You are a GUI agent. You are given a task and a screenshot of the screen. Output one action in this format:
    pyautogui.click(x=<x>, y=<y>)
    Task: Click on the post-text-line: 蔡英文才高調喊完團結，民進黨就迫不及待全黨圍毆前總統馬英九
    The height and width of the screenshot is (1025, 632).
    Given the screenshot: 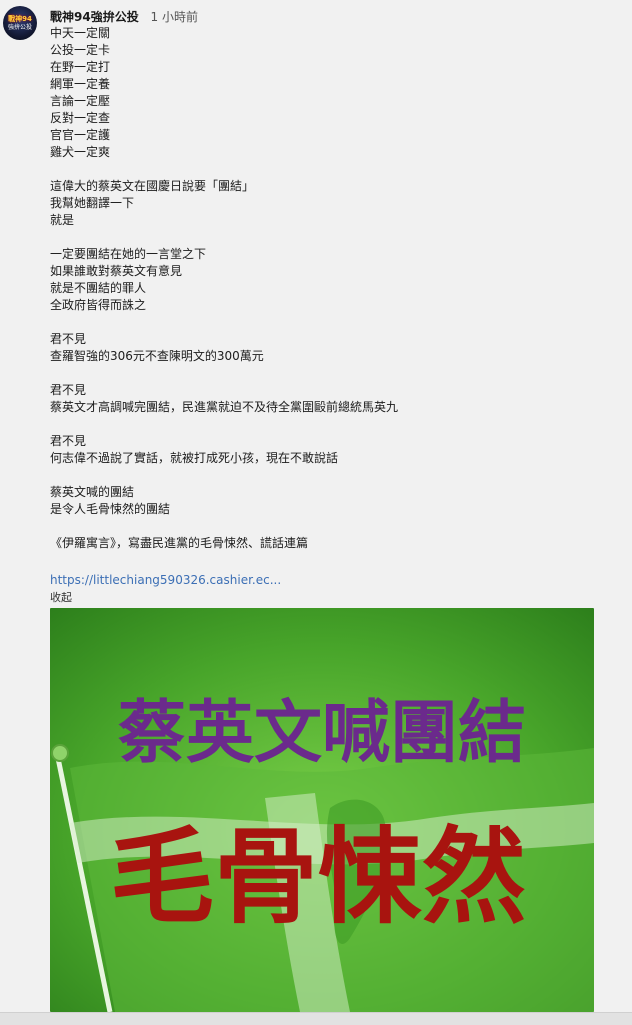 What is the action you would take?
    pyautogui.click(x=224, y=407)
    